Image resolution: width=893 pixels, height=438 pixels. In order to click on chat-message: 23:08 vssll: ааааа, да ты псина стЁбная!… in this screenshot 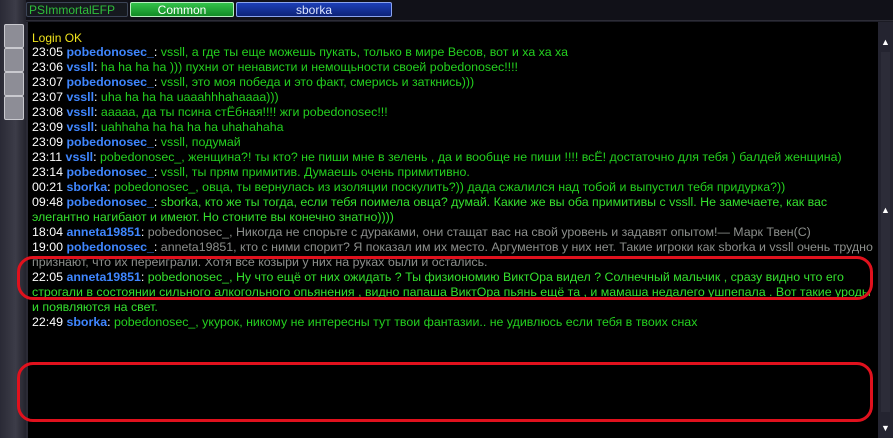, I will do `click(210, 112)`.